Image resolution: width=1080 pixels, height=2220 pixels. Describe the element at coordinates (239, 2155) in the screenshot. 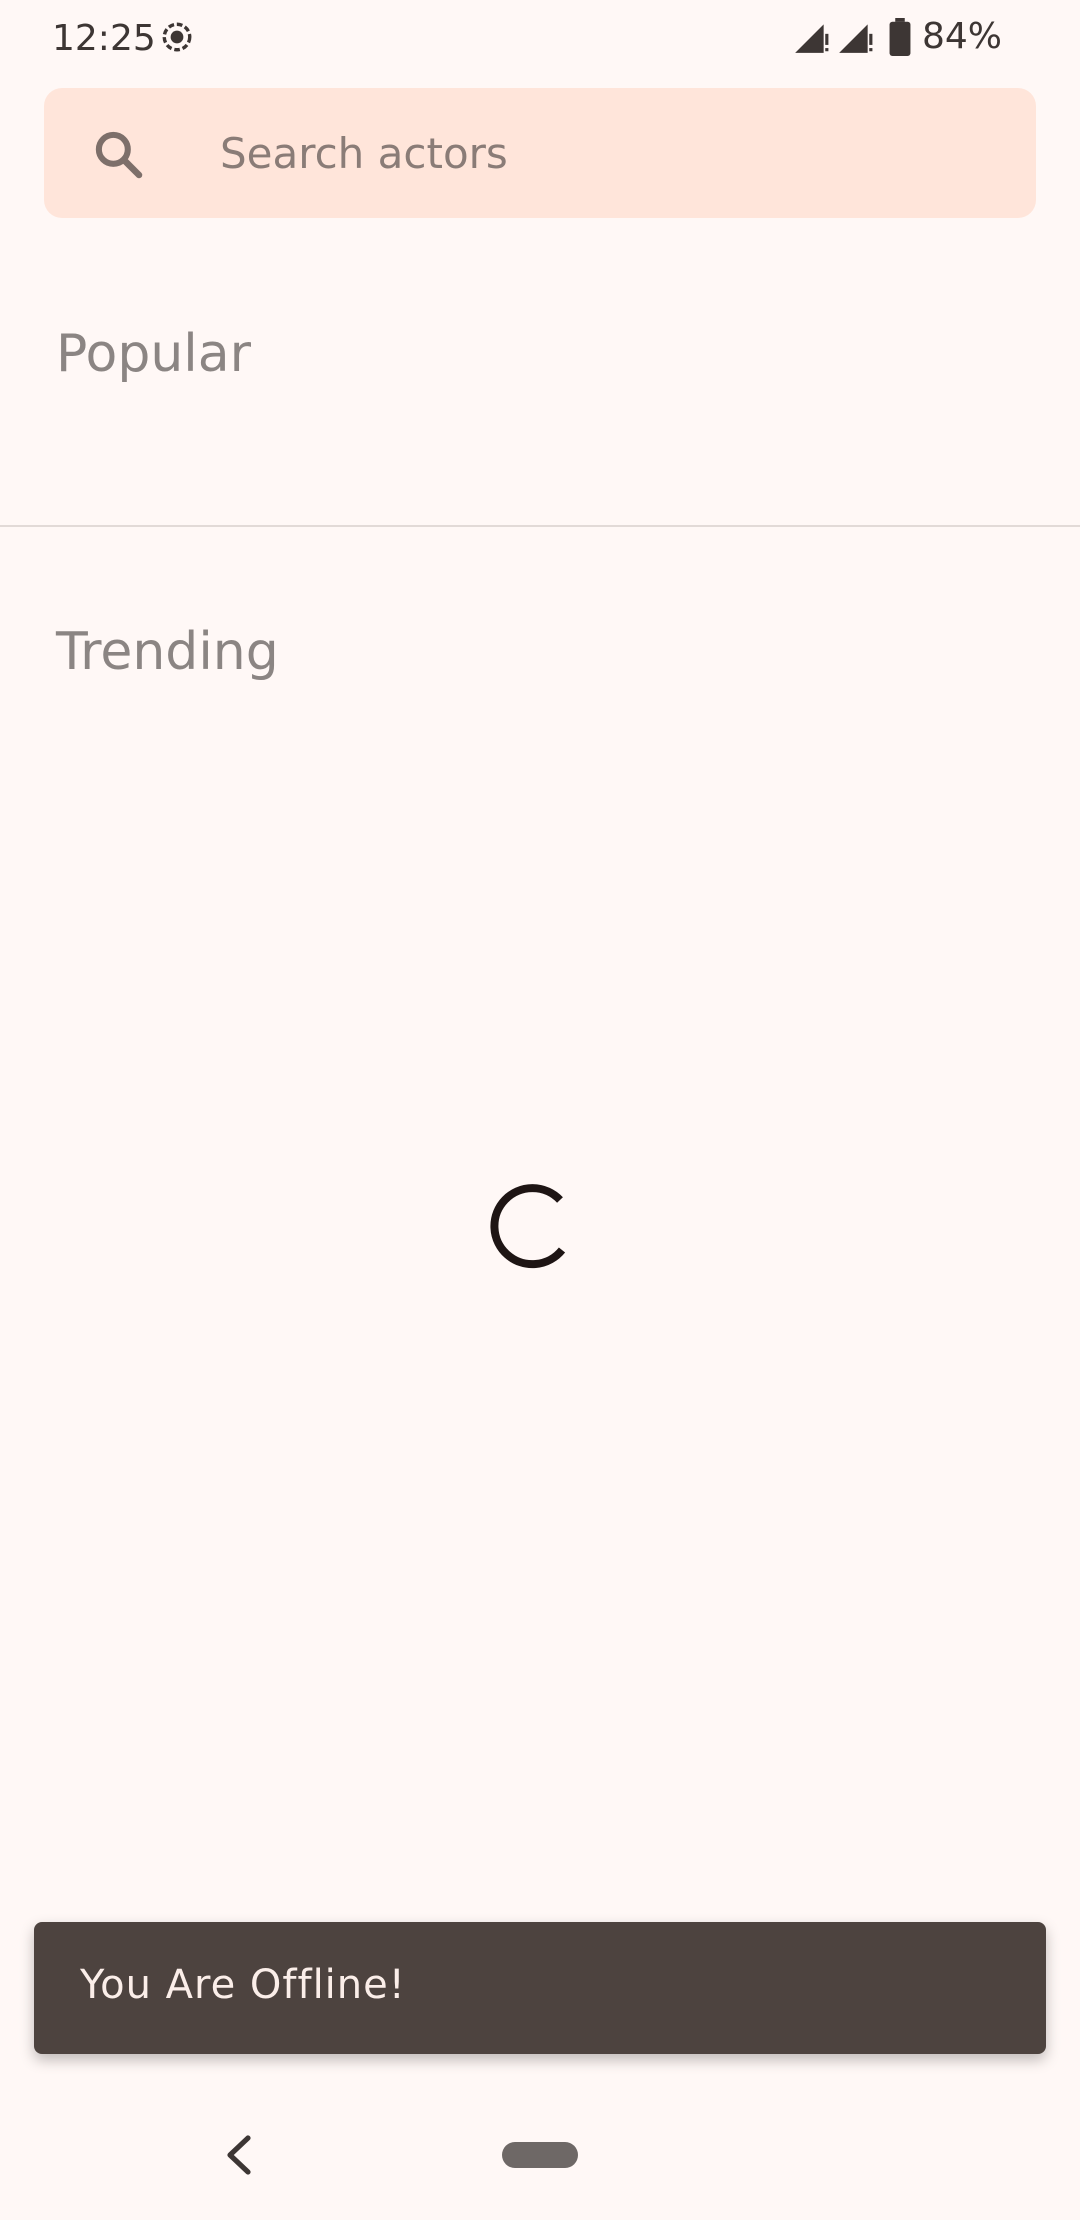

I see `back-icon` at that location.